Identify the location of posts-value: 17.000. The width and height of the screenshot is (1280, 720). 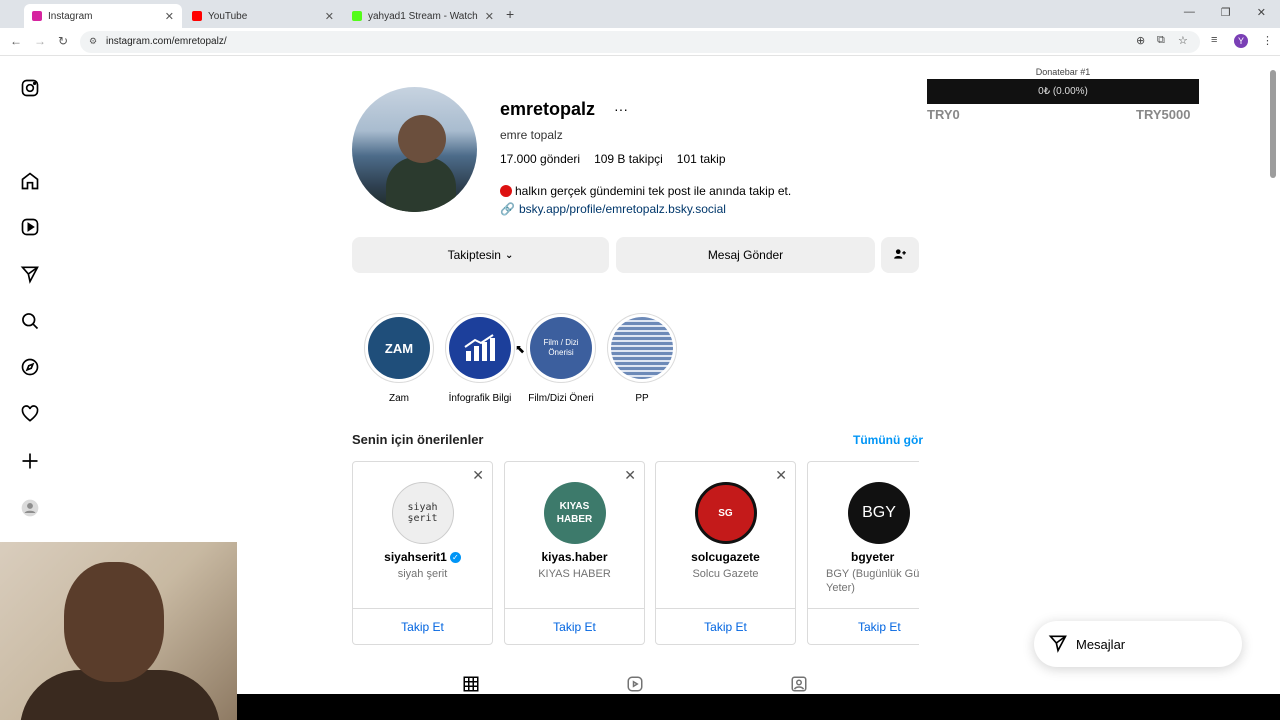
(518, 159).